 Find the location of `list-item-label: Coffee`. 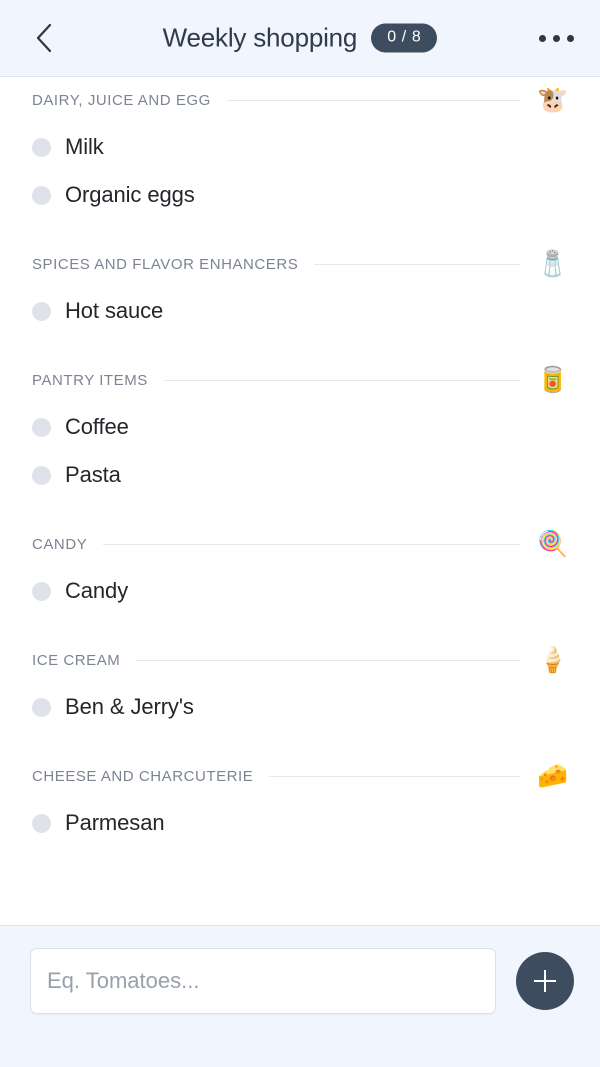

list-item-label: Coffee is located at coordinates (97, 426).